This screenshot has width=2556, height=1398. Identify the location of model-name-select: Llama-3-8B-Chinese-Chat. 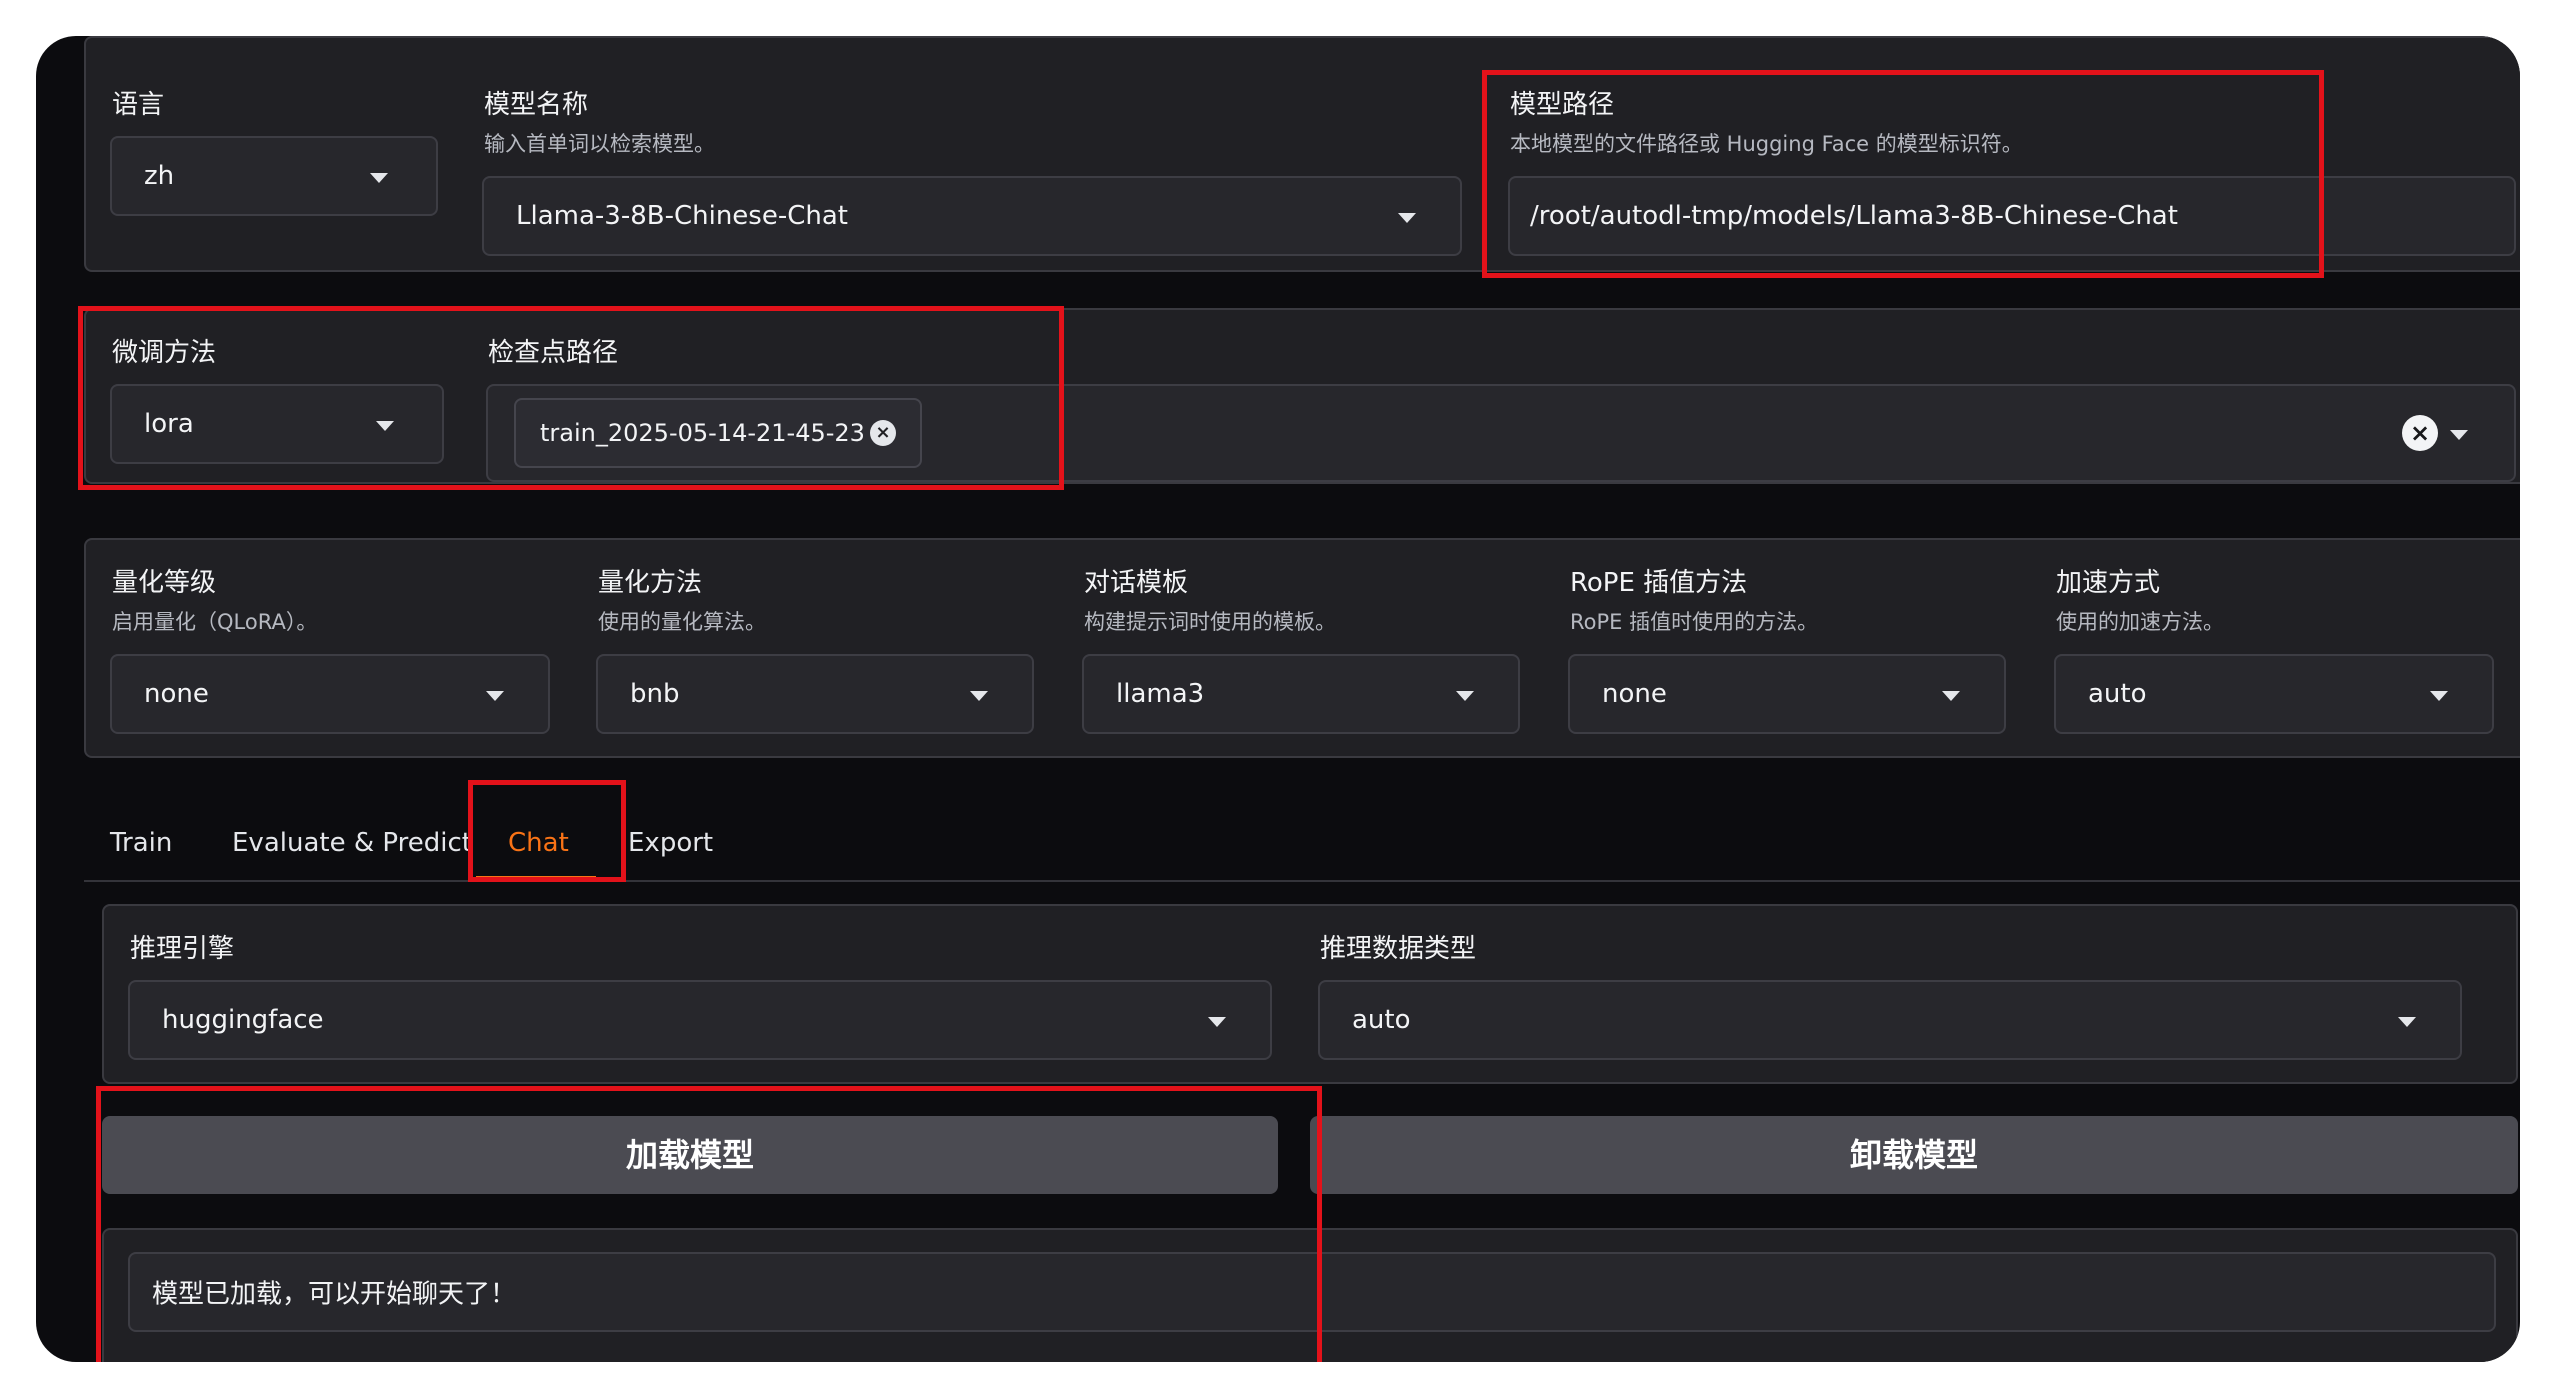
(972, 216).